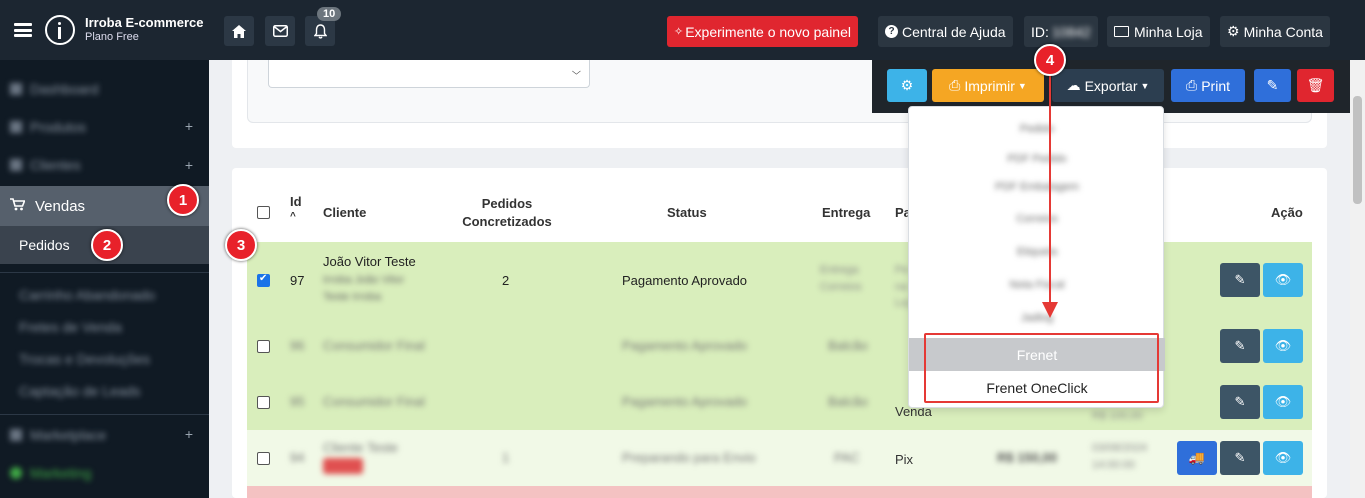 The width and height of the screenshot is (1365, 498). I want to click on annotation-arrowhead, so click(1050, 310).